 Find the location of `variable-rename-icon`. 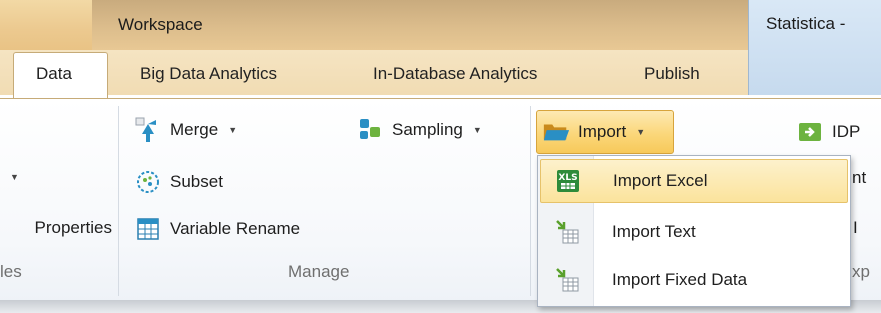

variable-rename-icon is located at coordinates (148, 229).